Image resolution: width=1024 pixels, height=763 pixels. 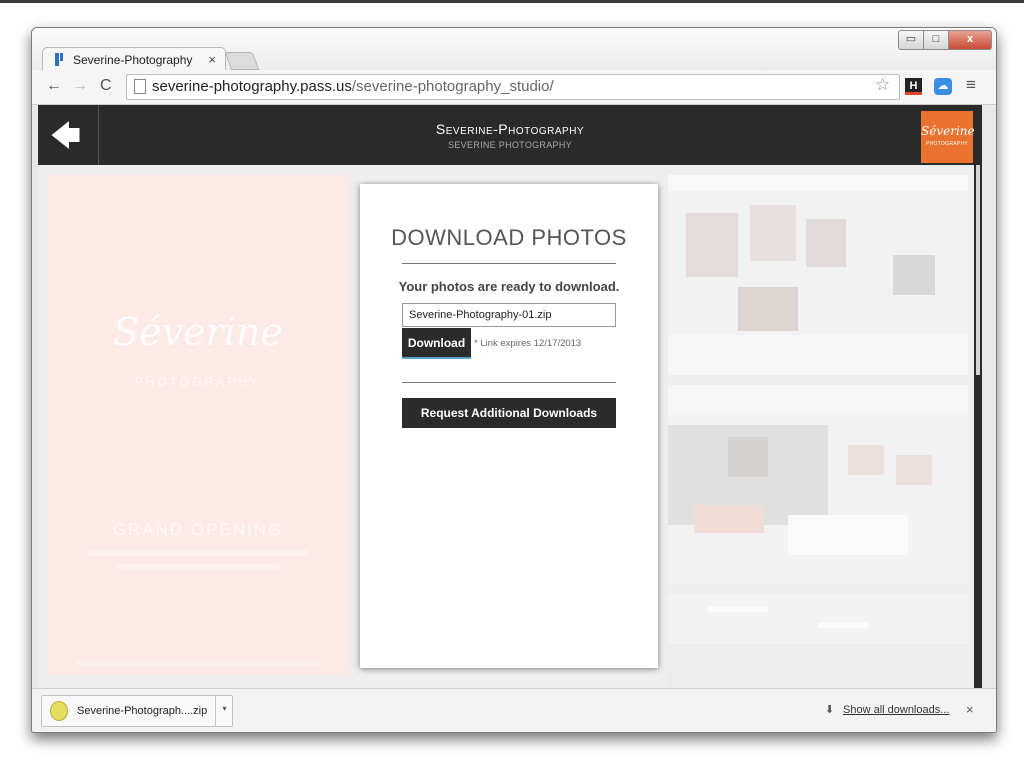 I want to click on download-arrow-icon: ⬇, so click(x=830, y=710).